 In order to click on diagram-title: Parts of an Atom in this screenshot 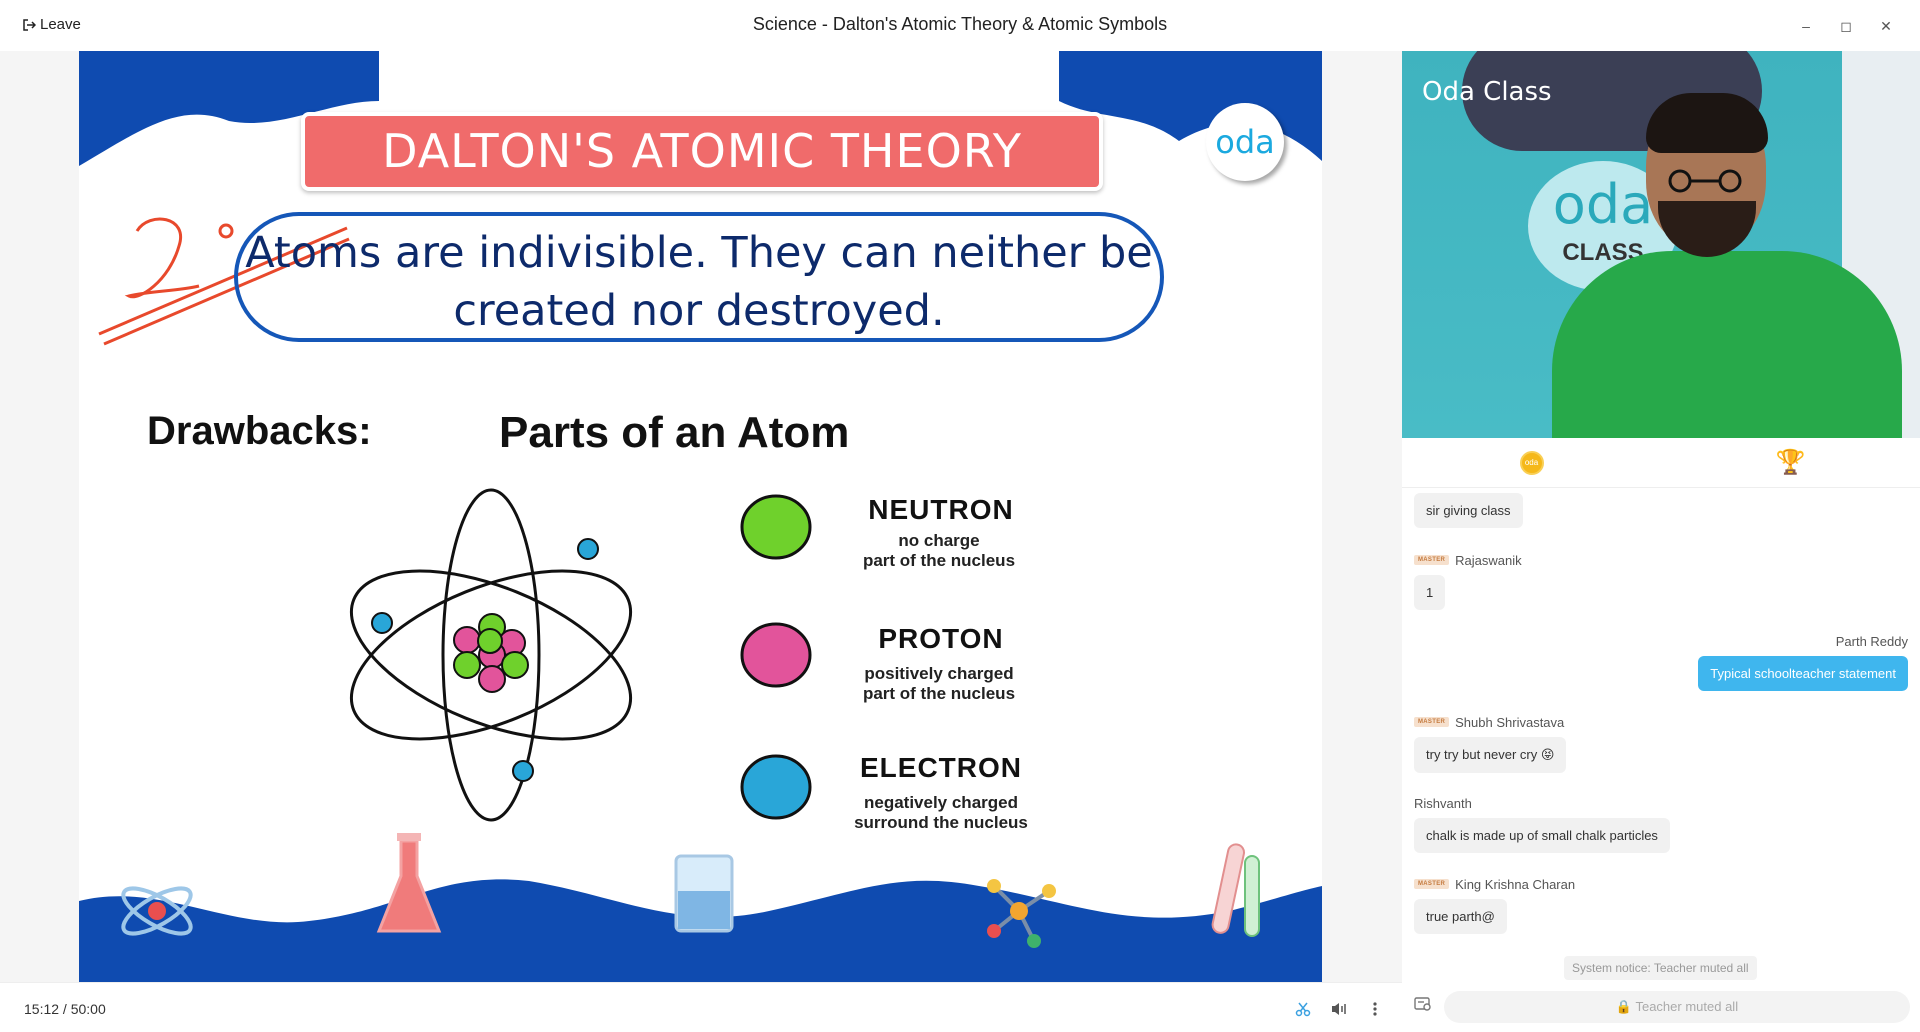, I will do `click(674, 432)`.